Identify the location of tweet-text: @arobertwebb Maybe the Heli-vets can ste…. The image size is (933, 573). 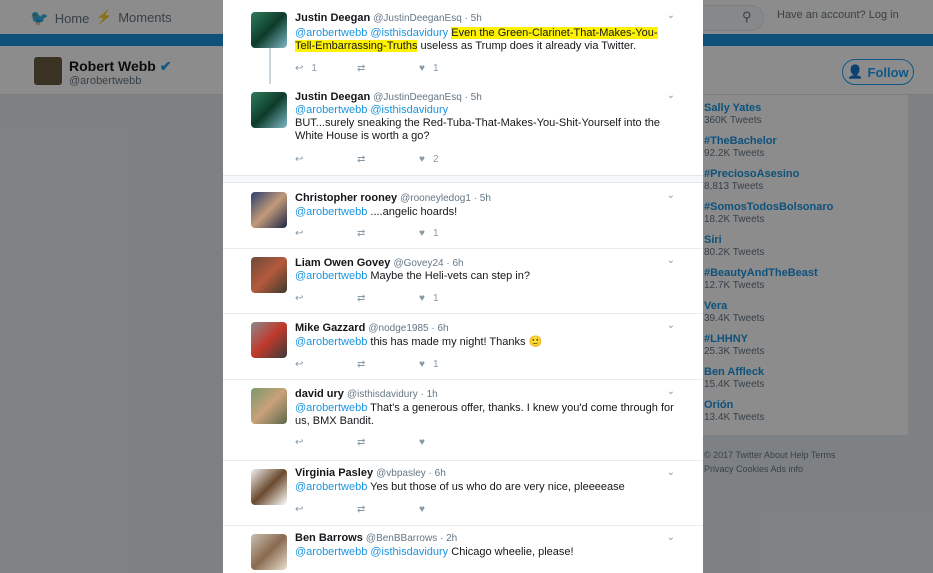
(485, 276).